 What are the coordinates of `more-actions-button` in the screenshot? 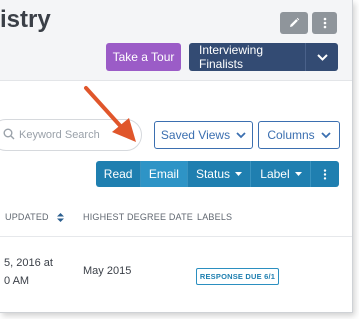 It's located at (325, 174).